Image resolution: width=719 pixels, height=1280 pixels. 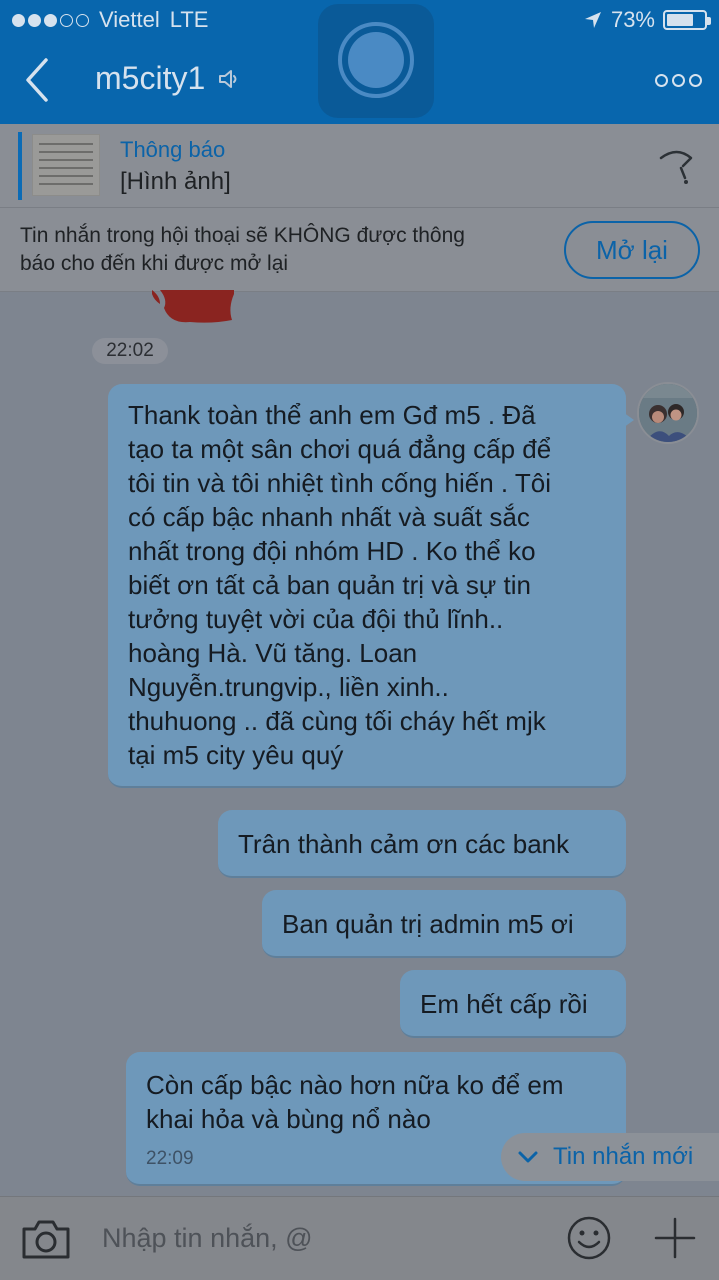 What do you see at coordinates (623, 1156) in the screenshot?
I see `new-messages-label: Tin nhắn mới` at bounding box center [623, 1156].